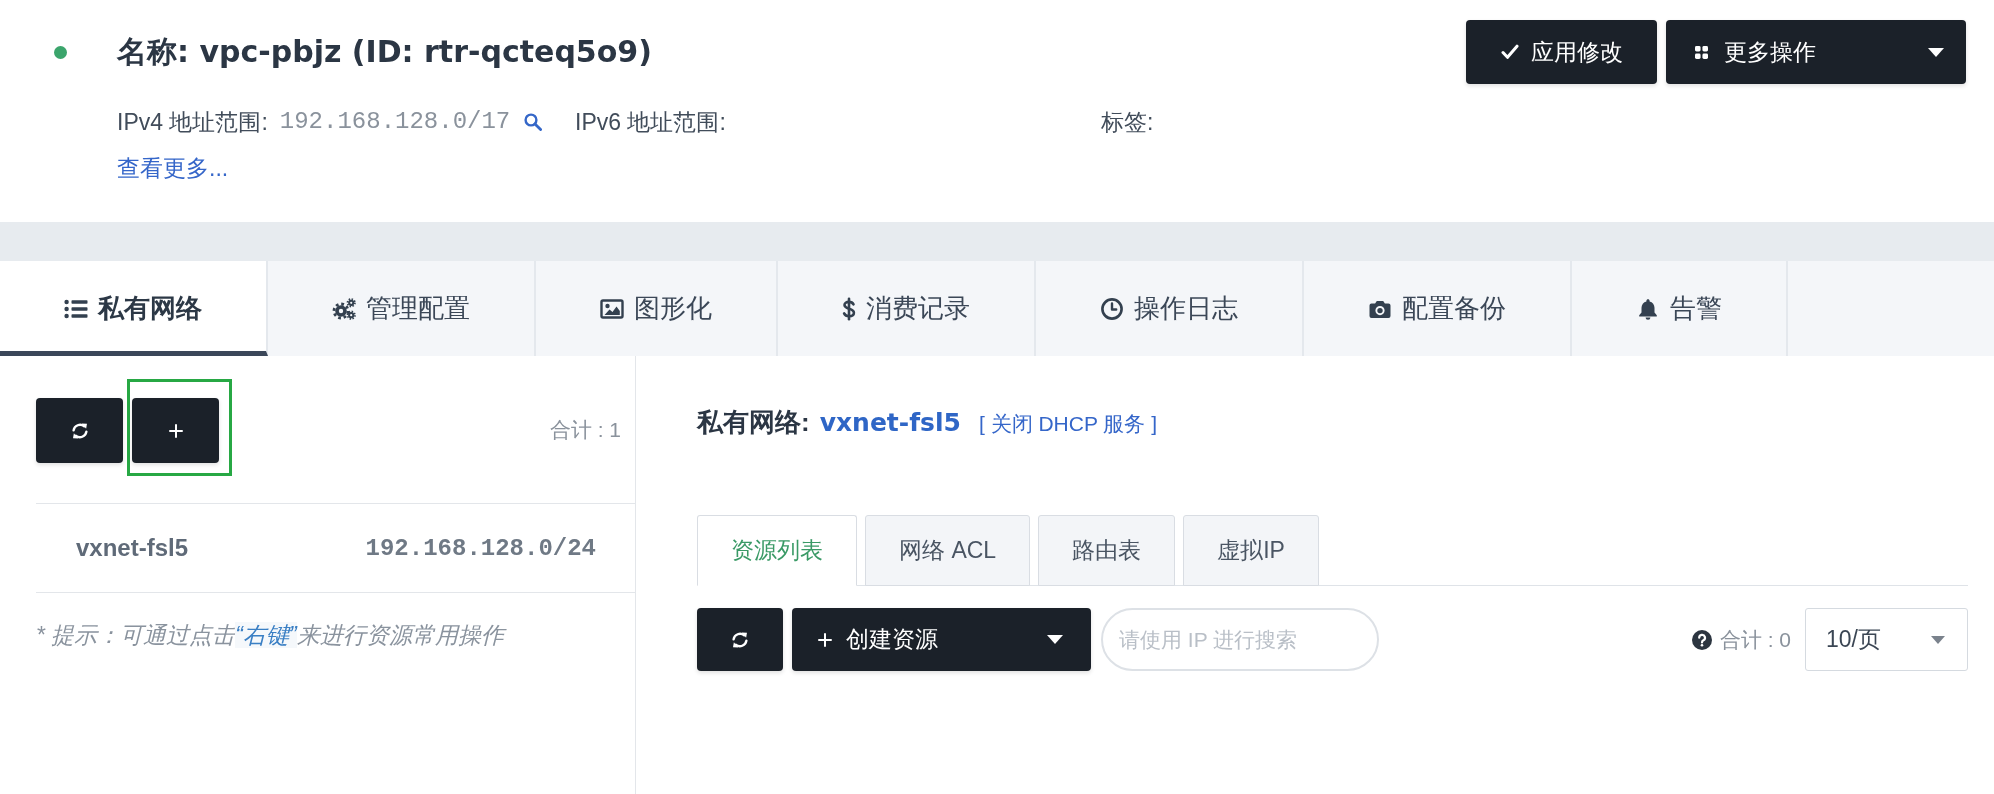 Image resolution: width=1994 pixels, height=794 pixels. What do you see at coordinates (395, 122) in the screenshot?
I see `field-value: 192.168.128.0/17` at bounding box center [395, 122].